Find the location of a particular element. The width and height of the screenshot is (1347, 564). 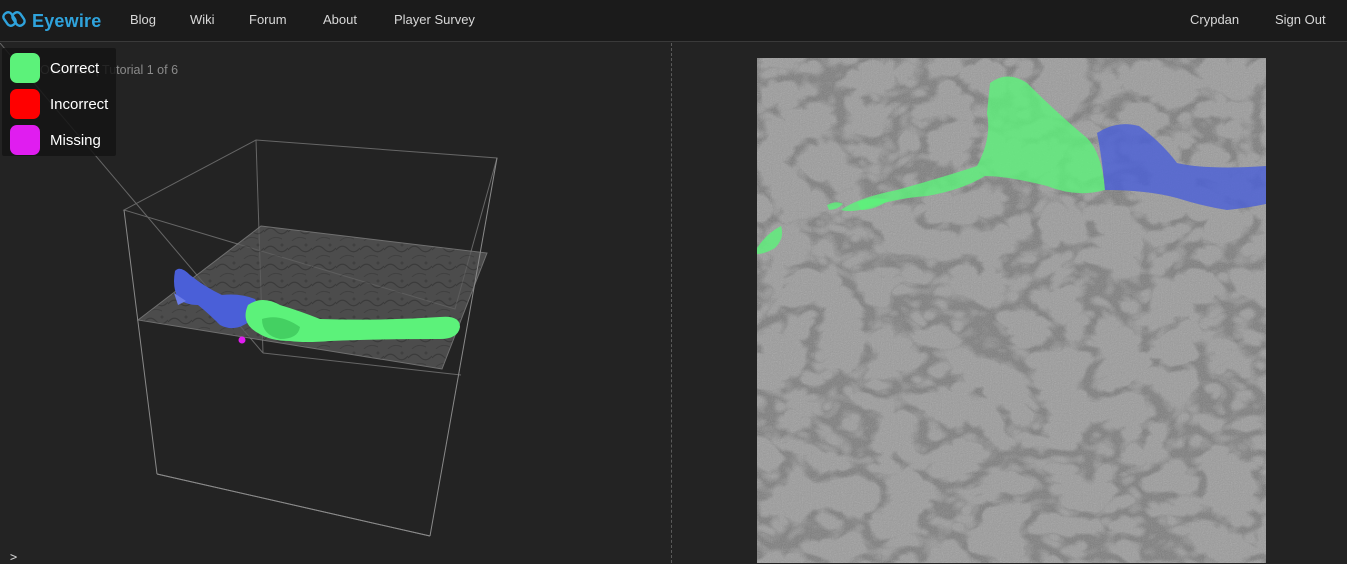

sign-out-link: Sign Out is located at coordinates (1300, 19).